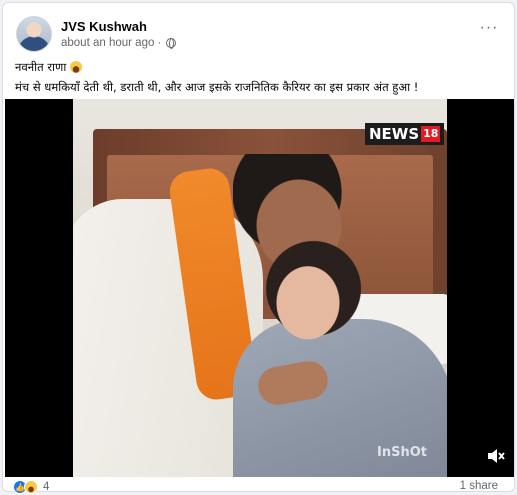 Image resolution: width=517 pixels, height=495 pixels. I want to click on reactions-summary: 👍 4, so click(31, 487).